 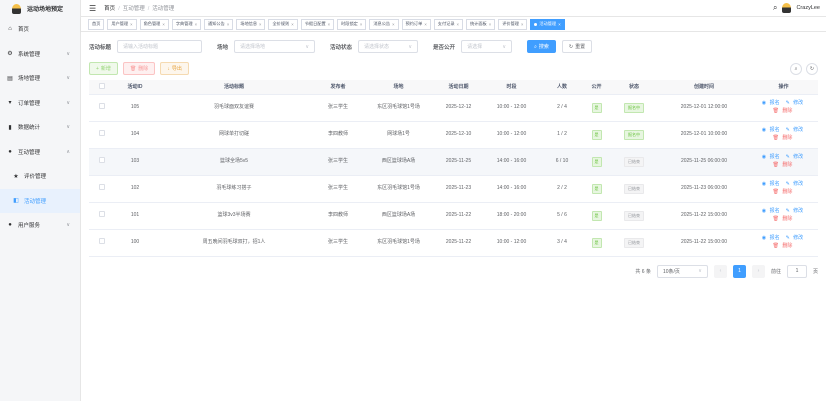 I want to click on sidebar-item-label: 用户服务, so click(x=29, y=226).